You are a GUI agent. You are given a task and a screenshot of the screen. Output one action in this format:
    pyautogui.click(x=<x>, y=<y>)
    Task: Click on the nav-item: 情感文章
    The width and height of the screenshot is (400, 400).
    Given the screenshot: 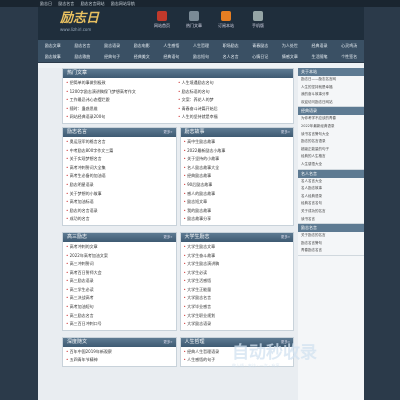 What is the action you would take?
    pyautogui.click(x=290, y=56)
    